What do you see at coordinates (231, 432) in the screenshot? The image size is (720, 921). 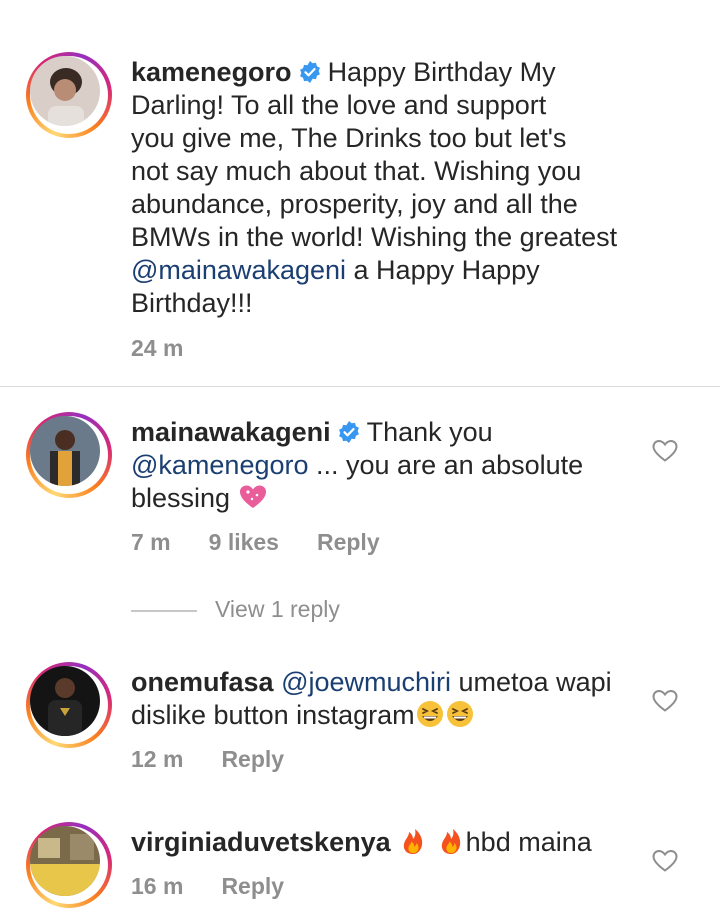 I see `username: mainawakageni` at bounding box center [231, 432].